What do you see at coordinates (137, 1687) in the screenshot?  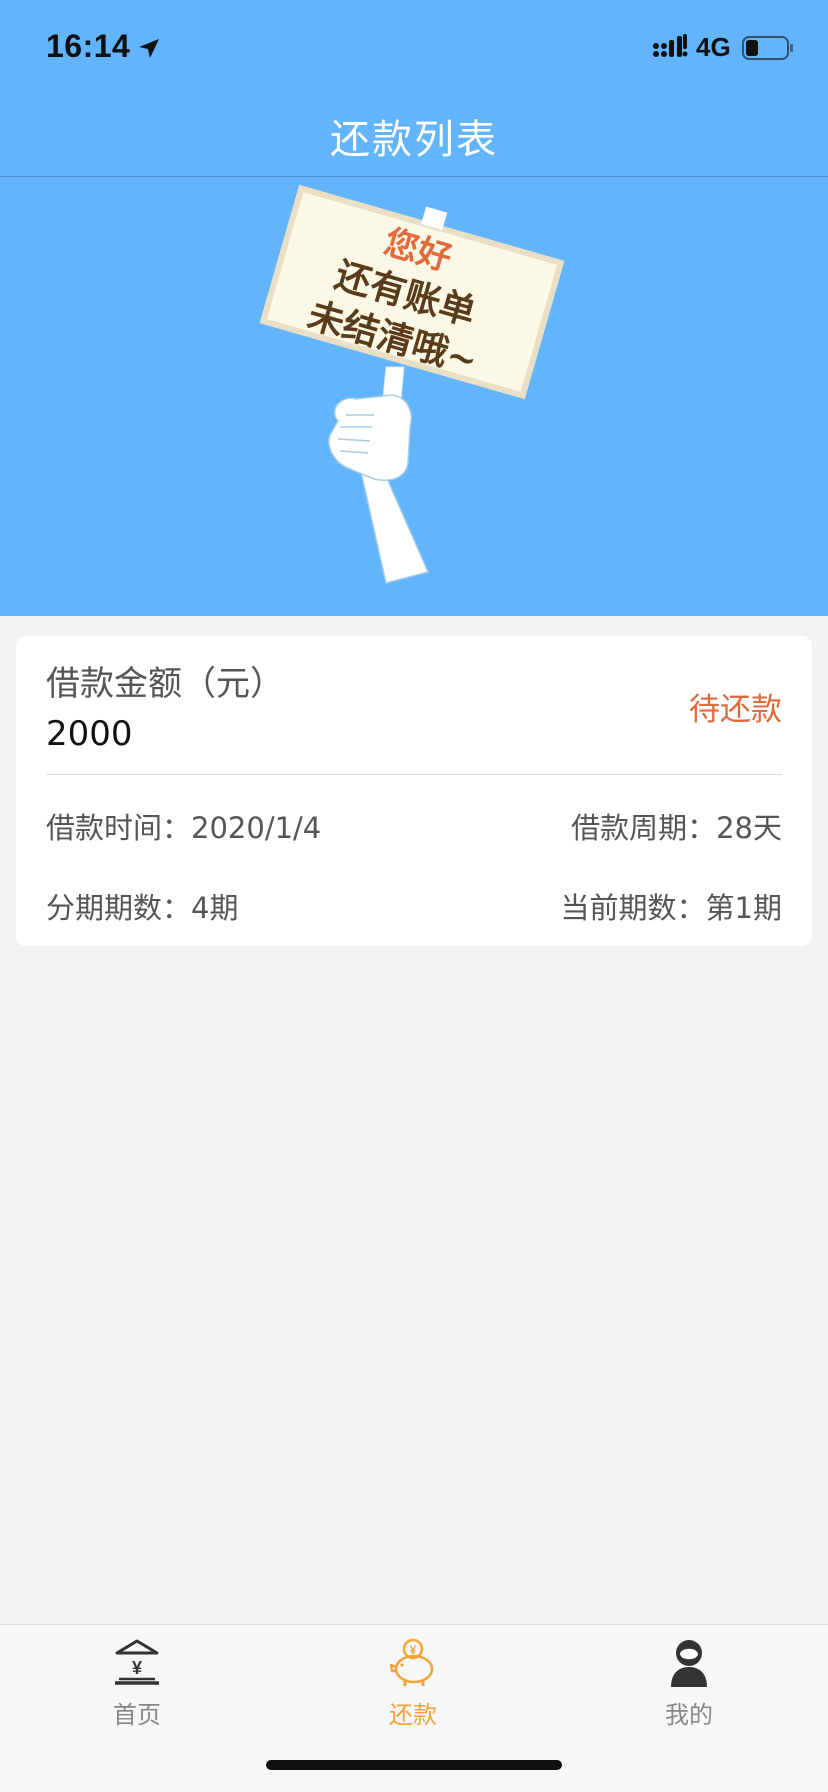 I see `tab-home: ¥ 首页` at bounding box center [137, 1687].